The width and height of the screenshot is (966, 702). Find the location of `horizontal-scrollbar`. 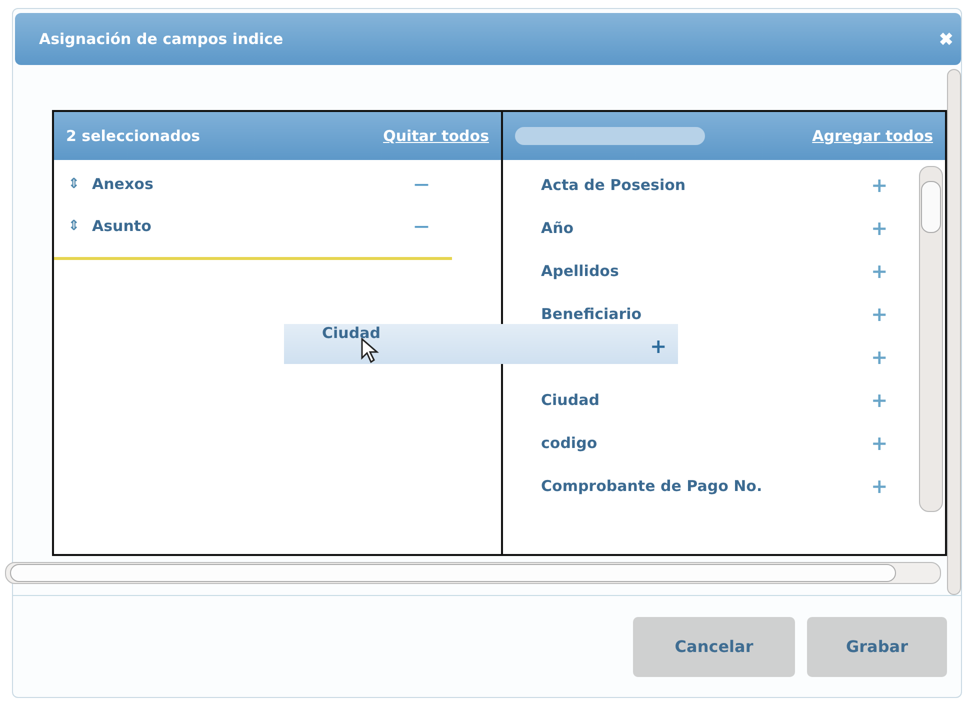

horizontal-scrollbar is located at coordinates (473, 573).